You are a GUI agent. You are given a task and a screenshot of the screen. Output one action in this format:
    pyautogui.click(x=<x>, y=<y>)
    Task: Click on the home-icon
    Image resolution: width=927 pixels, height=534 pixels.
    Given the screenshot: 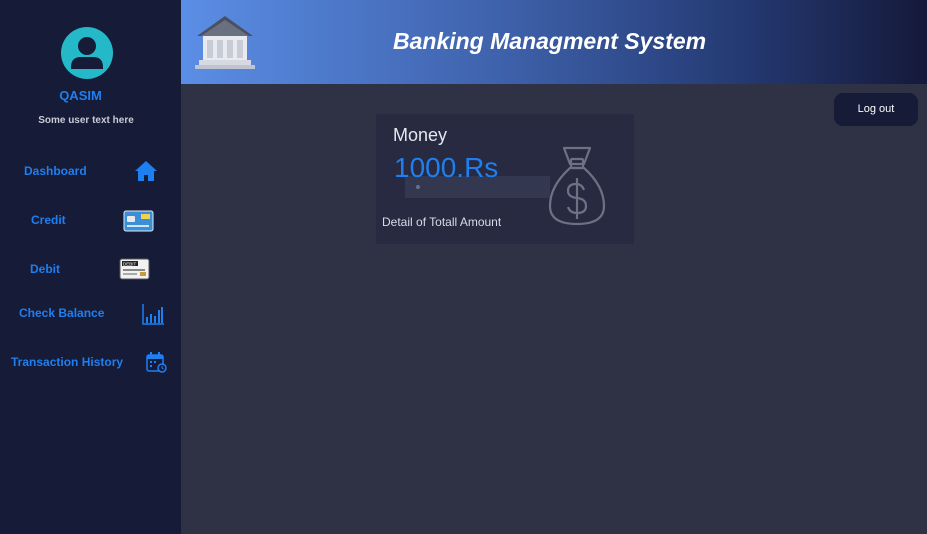 What is the action you would take?
    pyautogui.click(x=146, y=171)
    